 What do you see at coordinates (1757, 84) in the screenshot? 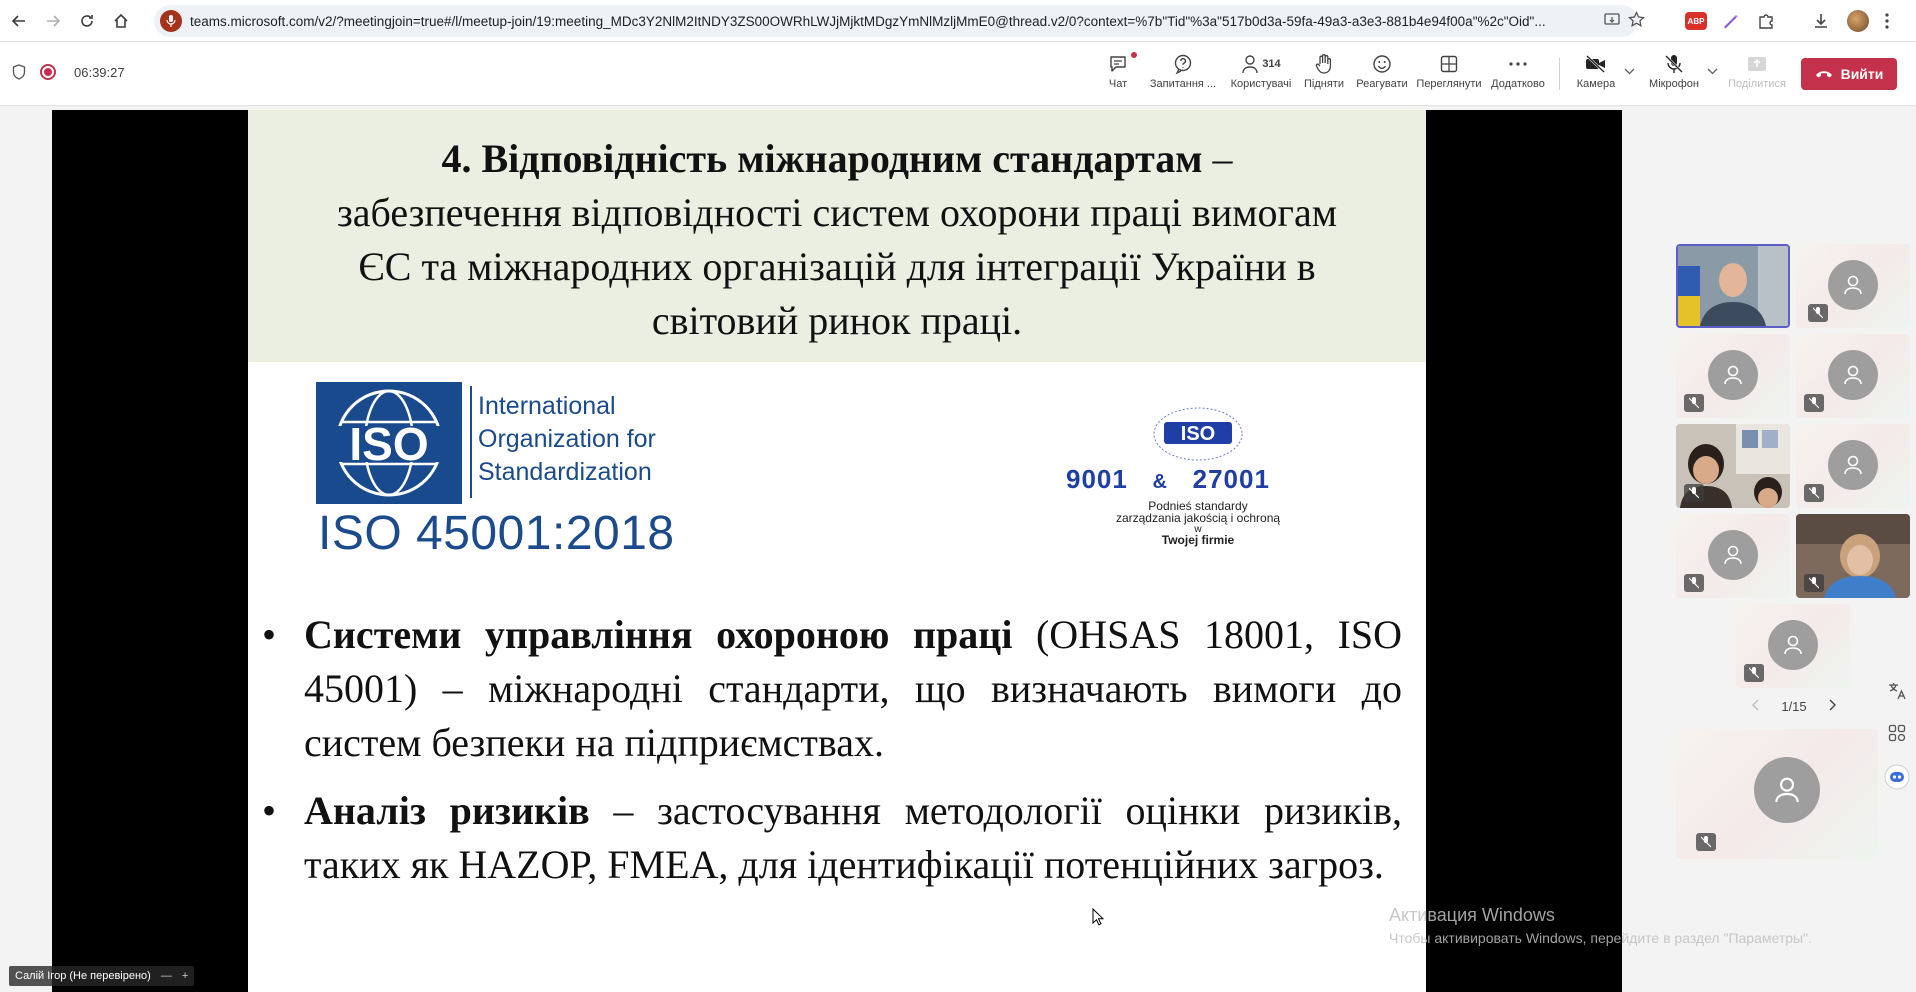
I see `share-label: Поділитися` at bounding box center [1757, 84].